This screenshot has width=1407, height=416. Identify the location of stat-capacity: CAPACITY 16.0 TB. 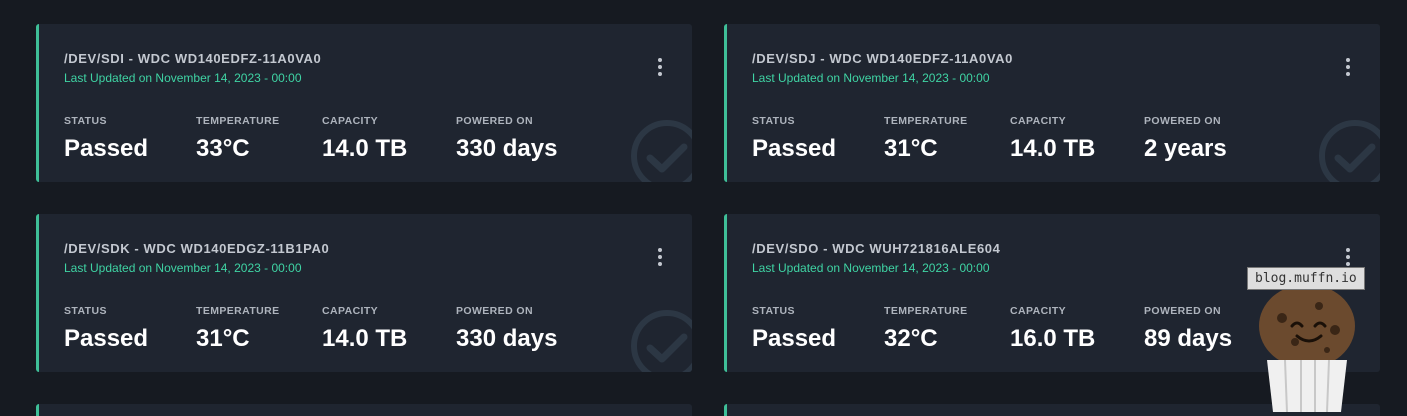
(1052, 329).